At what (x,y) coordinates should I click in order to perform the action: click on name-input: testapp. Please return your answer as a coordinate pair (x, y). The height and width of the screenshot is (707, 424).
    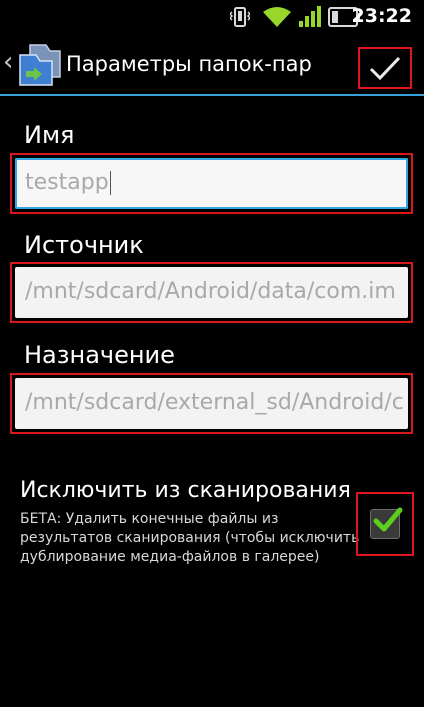
    Looking at the image, I should click on (211, 183).